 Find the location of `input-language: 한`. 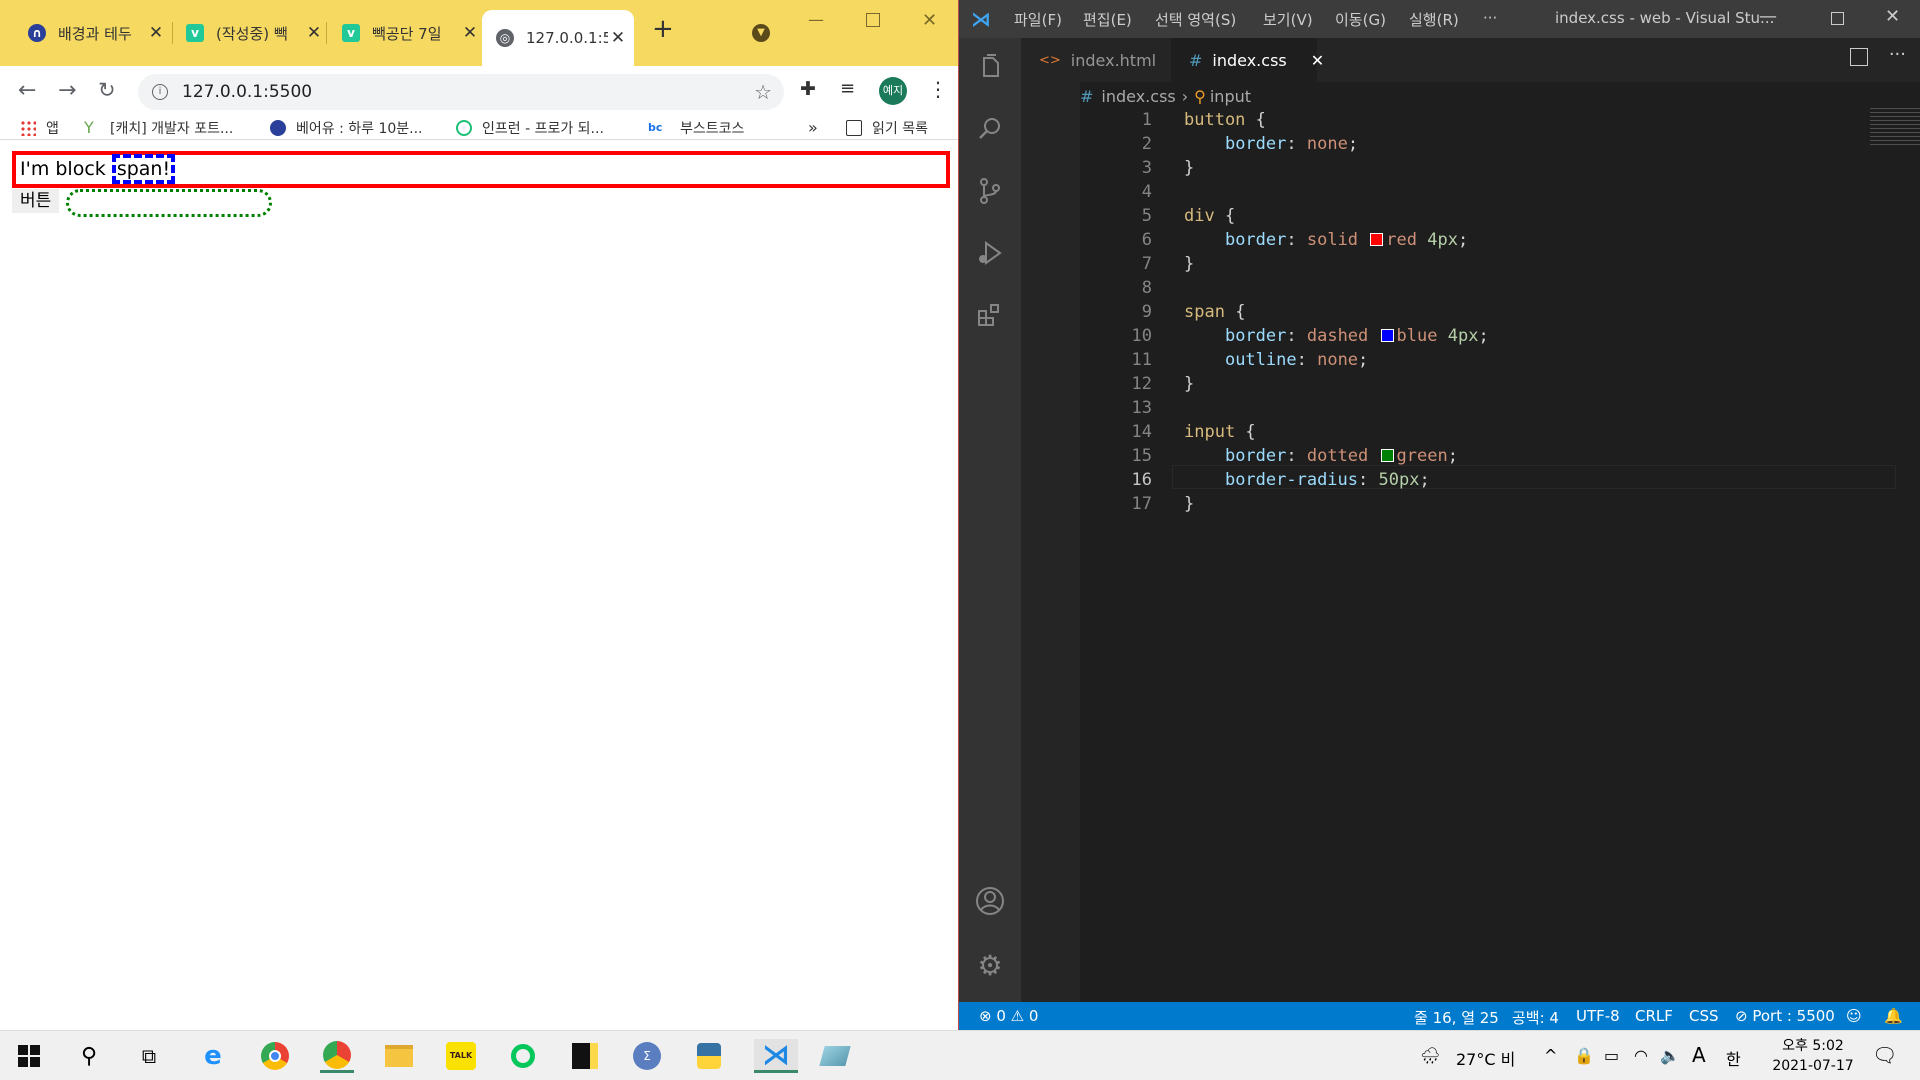

input-language: 한 is located at coordinates (1733, 1058).